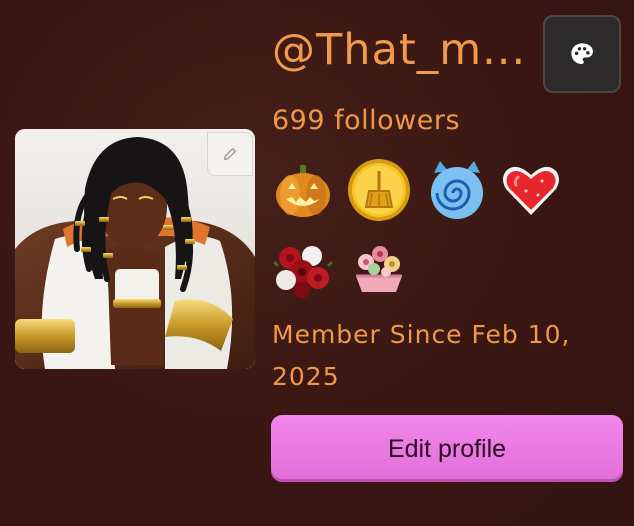  I want to click on avatar-edit-button, so click(230, 154).